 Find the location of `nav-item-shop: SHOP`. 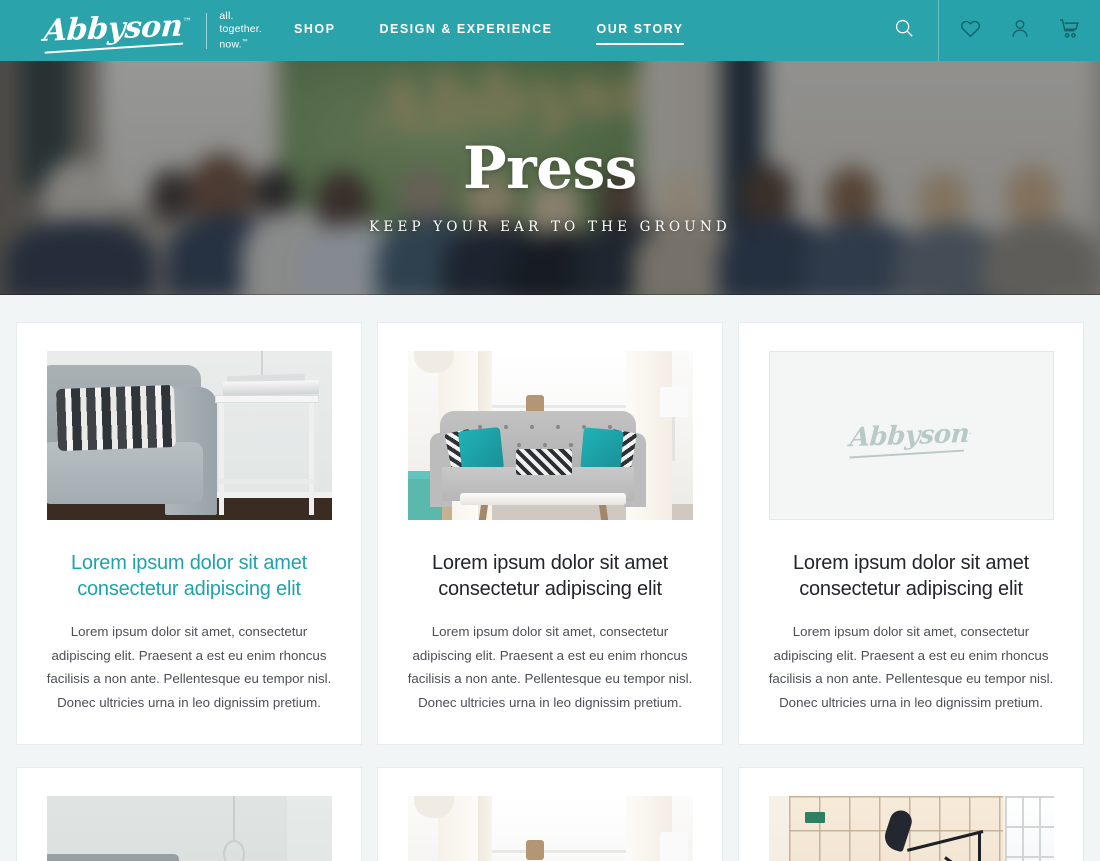

nav-item-shop: SHOP is located at coordinates (314, 30).